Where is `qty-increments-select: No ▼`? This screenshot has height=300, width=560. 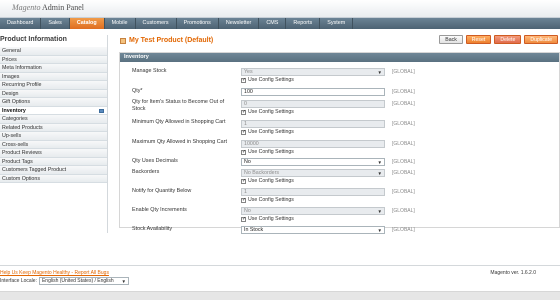
qty-increments-select: No ▼ is located at coordinates (313, 211).